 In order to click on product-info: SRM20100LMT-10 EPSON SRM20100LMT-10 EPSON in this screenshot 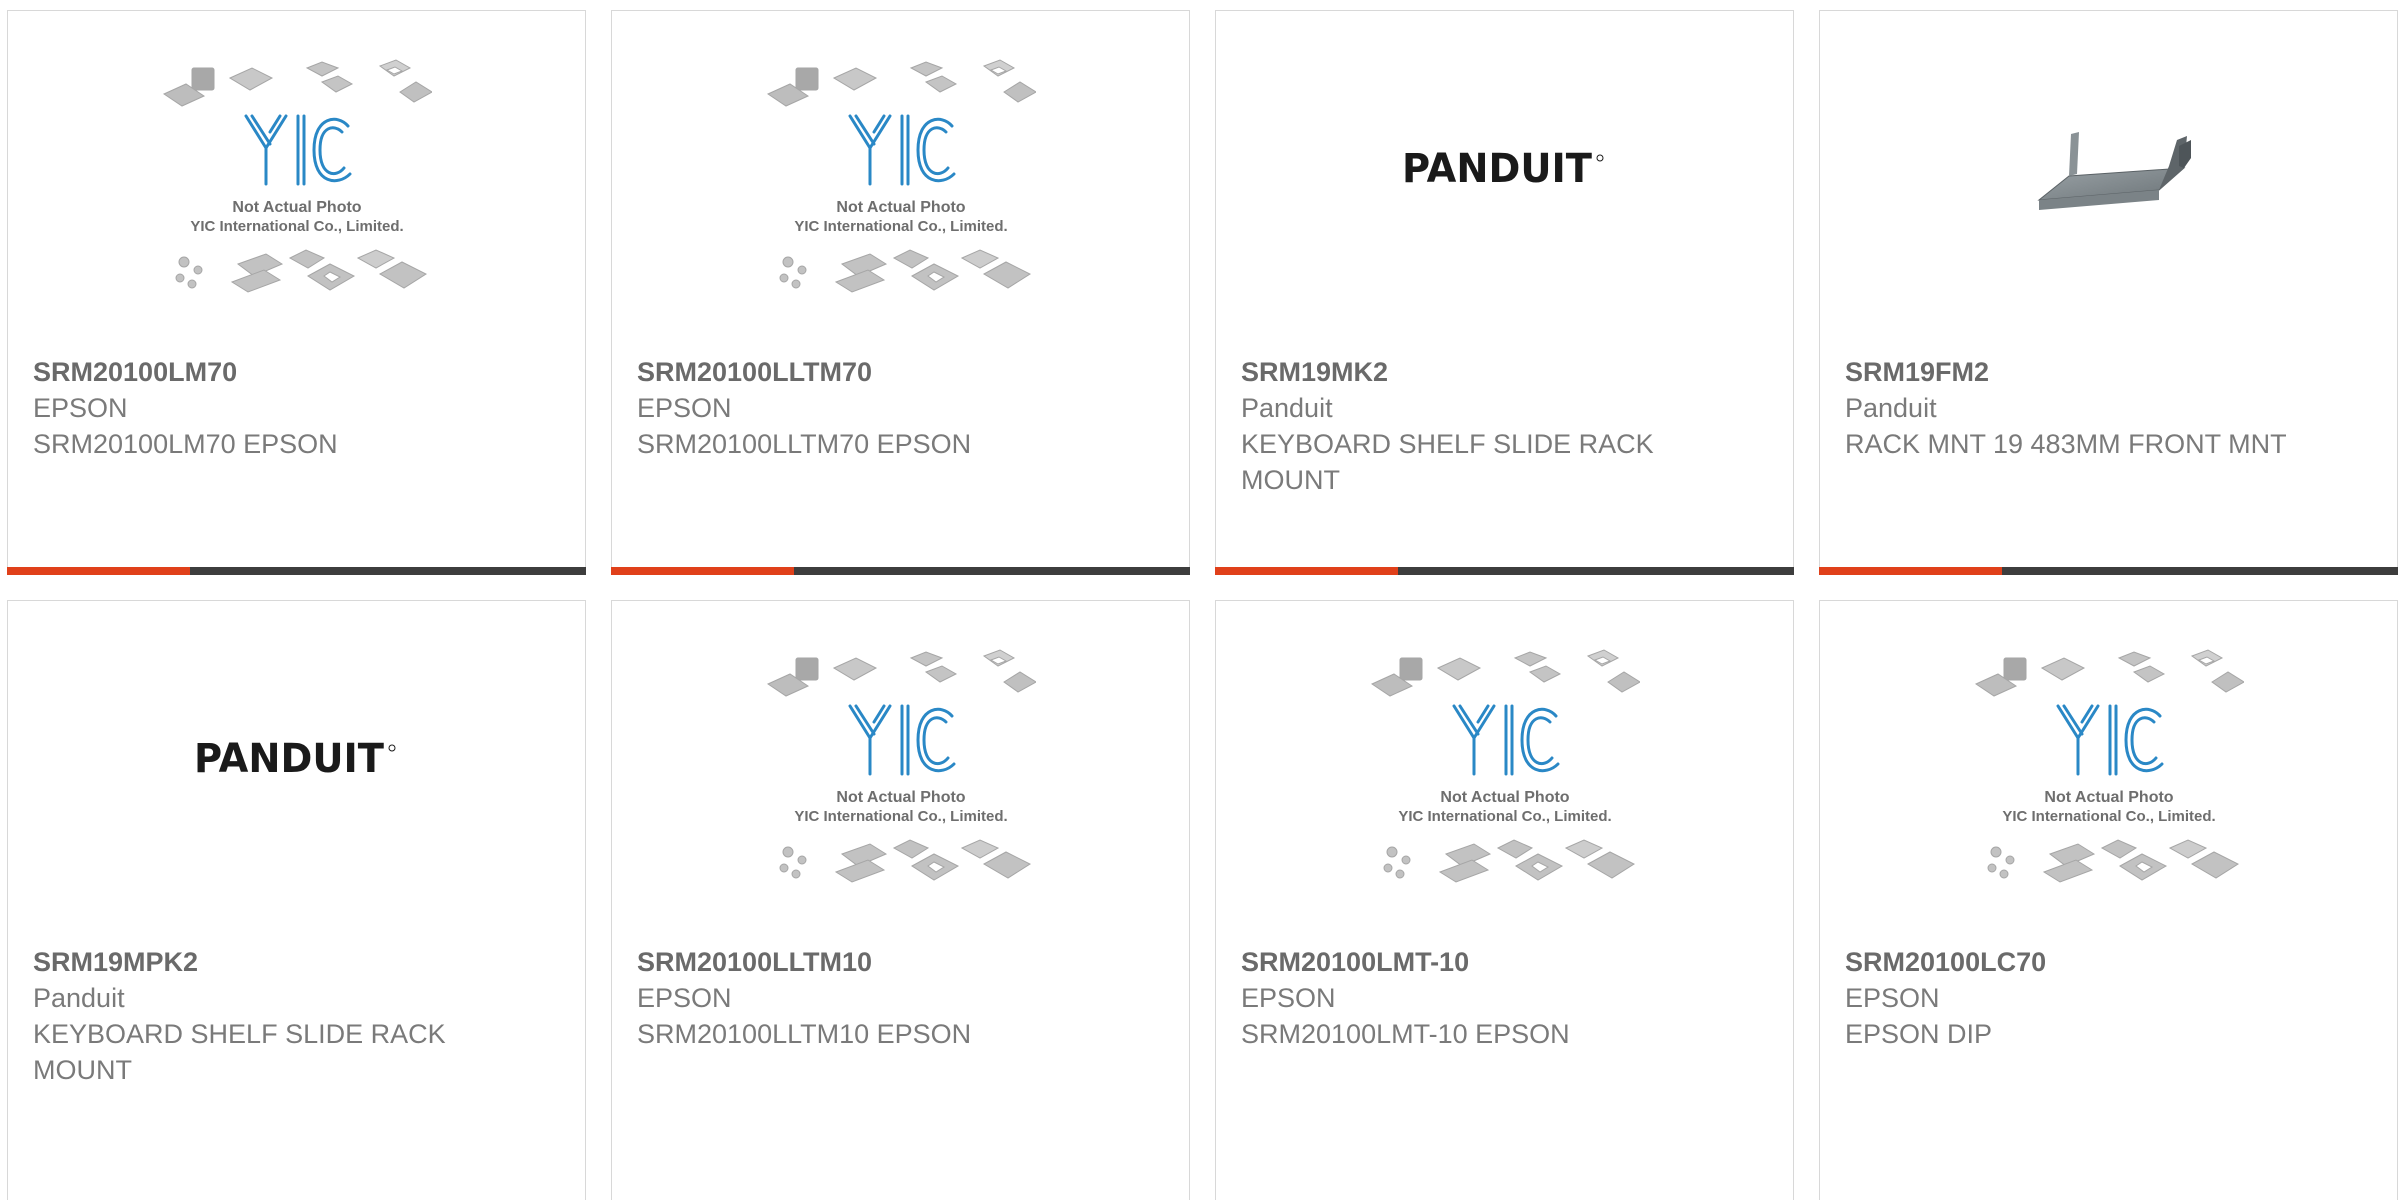, I will do `click(1472, 998)`.